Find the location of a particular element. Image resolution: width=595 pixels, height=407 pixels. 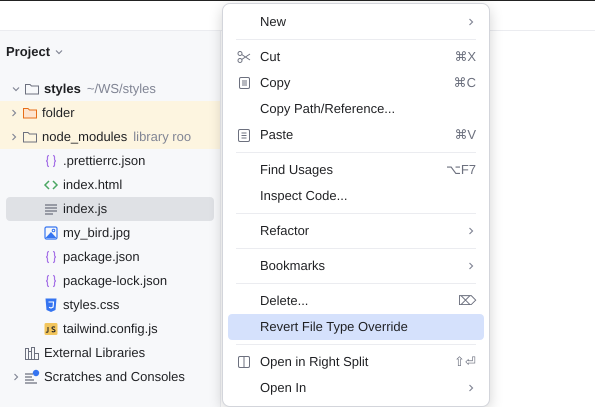

tree-row: index.html is located at coordinates (110, 185).